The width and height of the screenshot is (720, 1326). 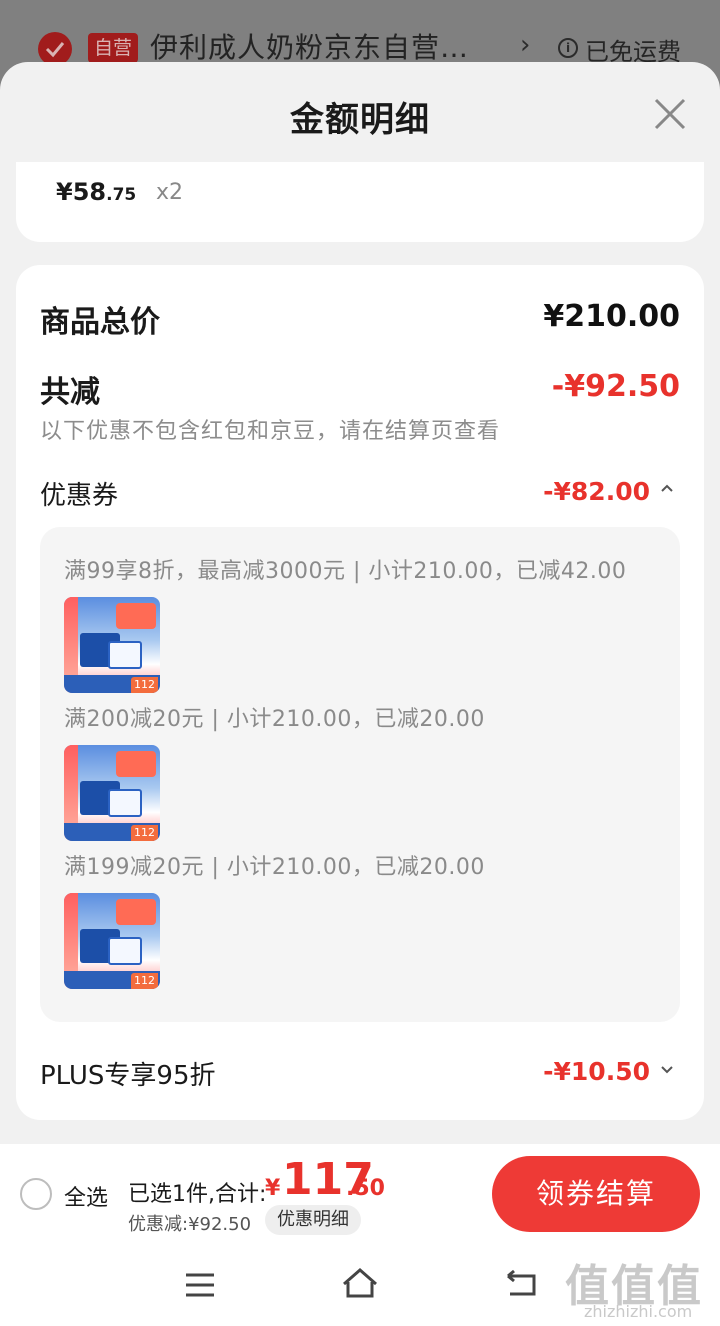 What do you see at coordinates (55, 49) in the screenshot?
I see `checked-icon` at bounding box center [55, 49].